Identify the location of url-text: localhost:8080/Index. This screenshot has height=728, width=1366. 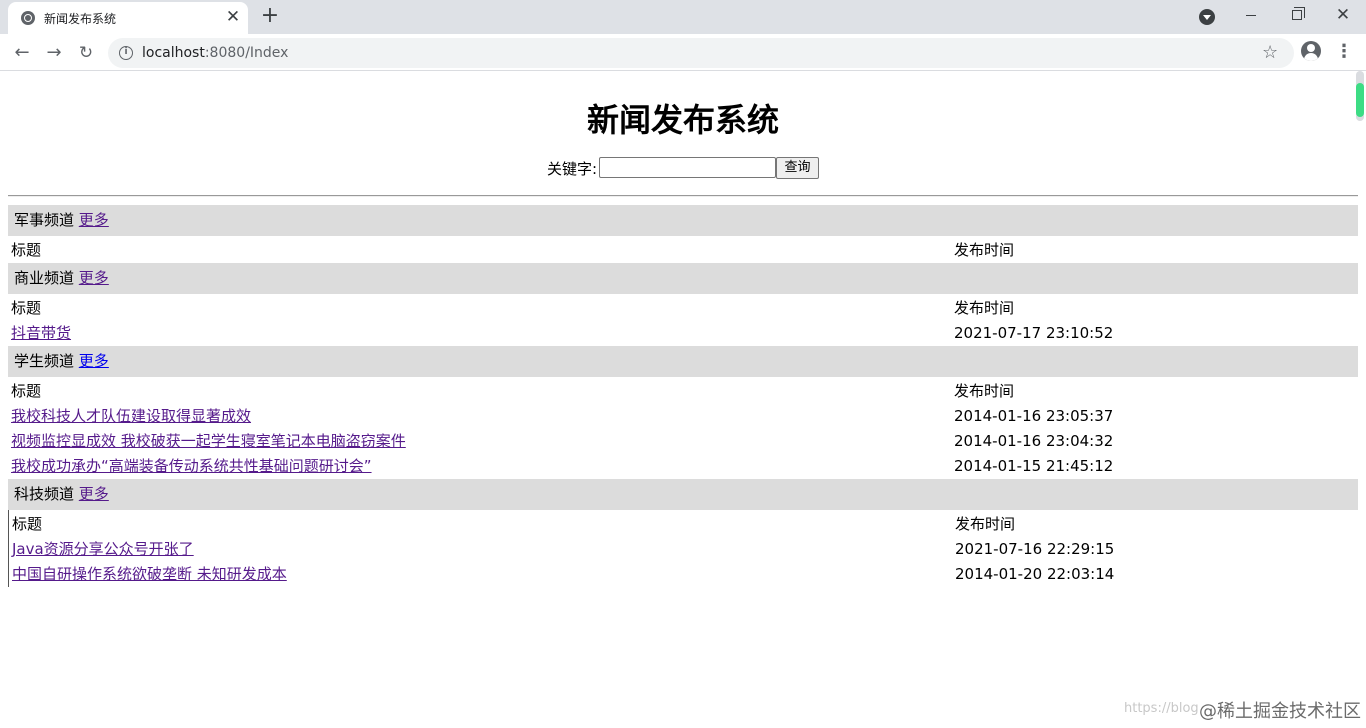
(215, 53).